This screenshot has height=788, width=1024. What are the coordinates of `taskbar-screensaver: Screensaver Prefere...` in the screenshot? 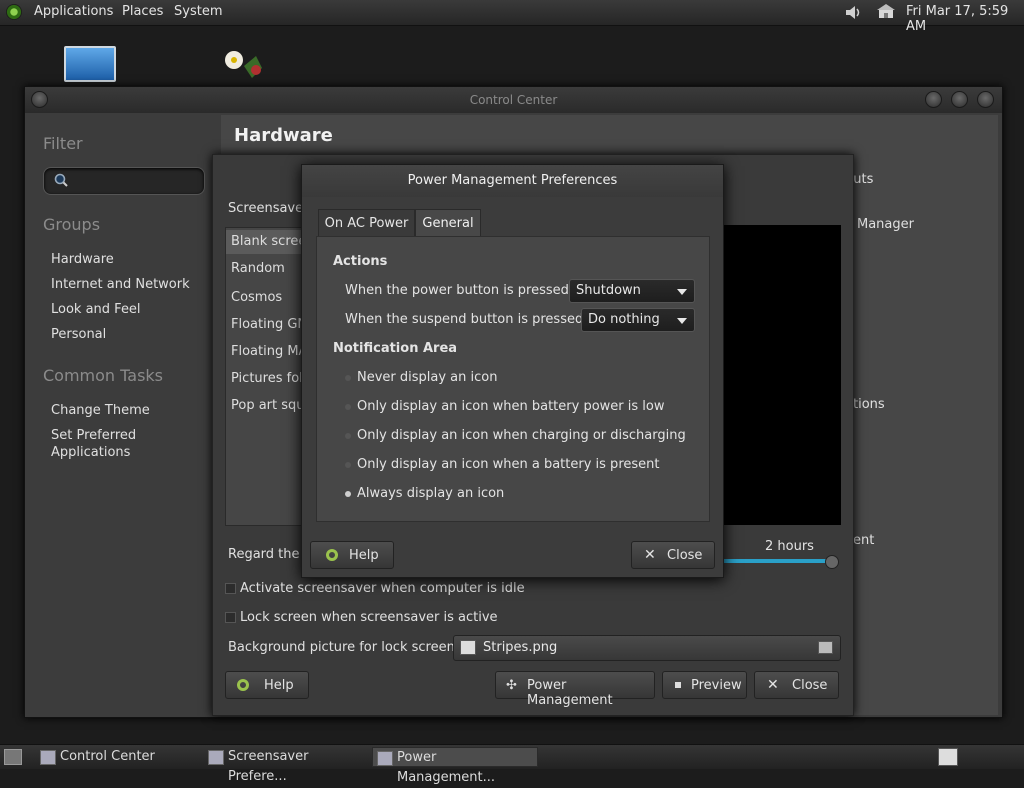 It's located at (285, 765).